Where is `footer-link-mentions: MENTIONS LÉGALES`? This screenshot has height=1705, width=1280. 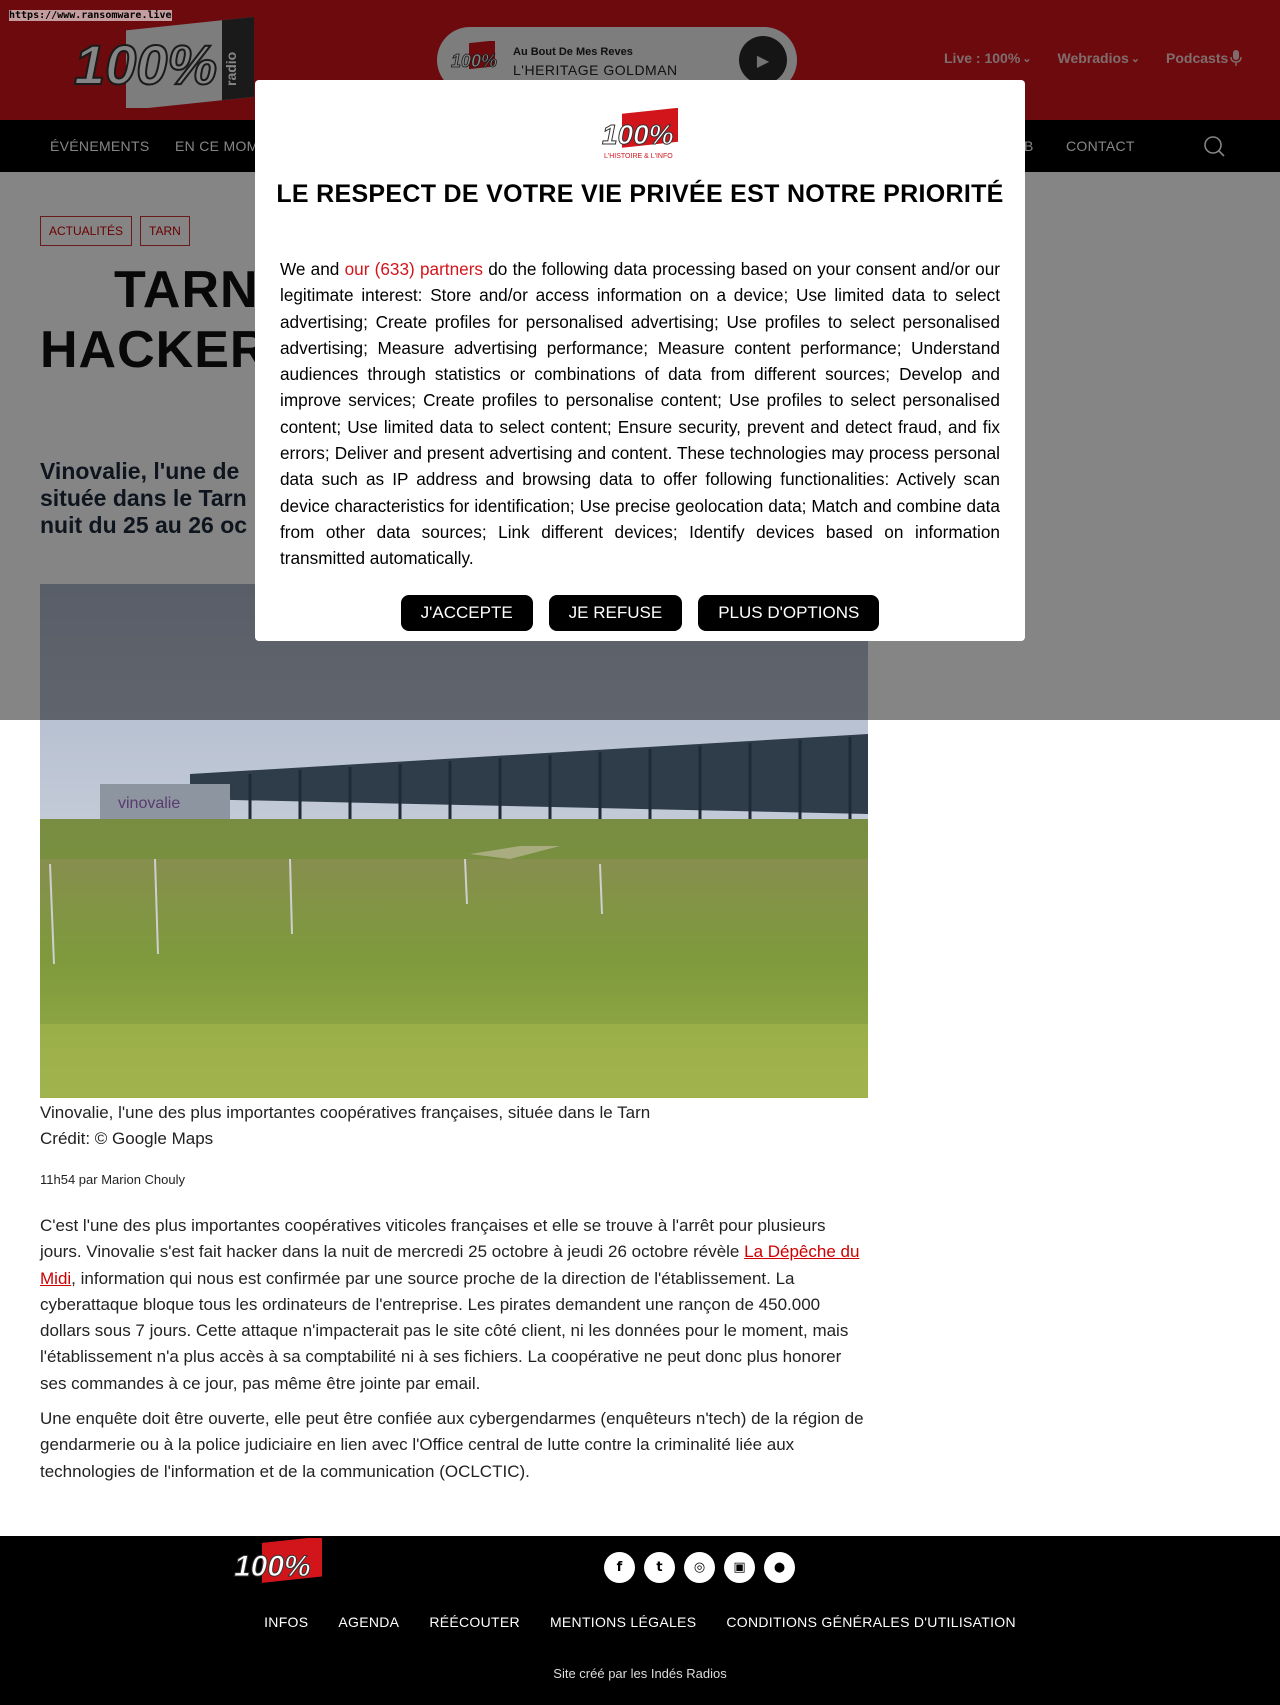 footer-link-mentions: MENTIONS LÉGALES is located at coordinates (623, 1622).